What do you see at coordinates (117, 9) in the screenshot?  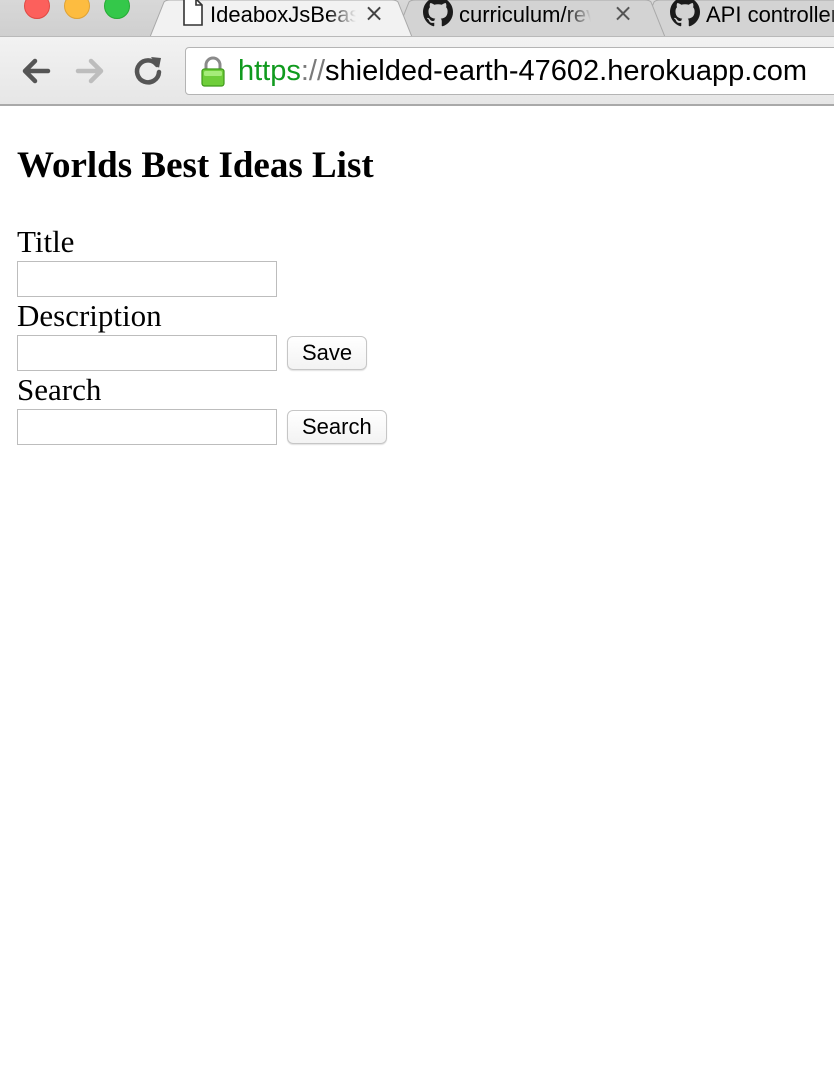 I see `maximize-window-button` at bounding box center [117, 9].